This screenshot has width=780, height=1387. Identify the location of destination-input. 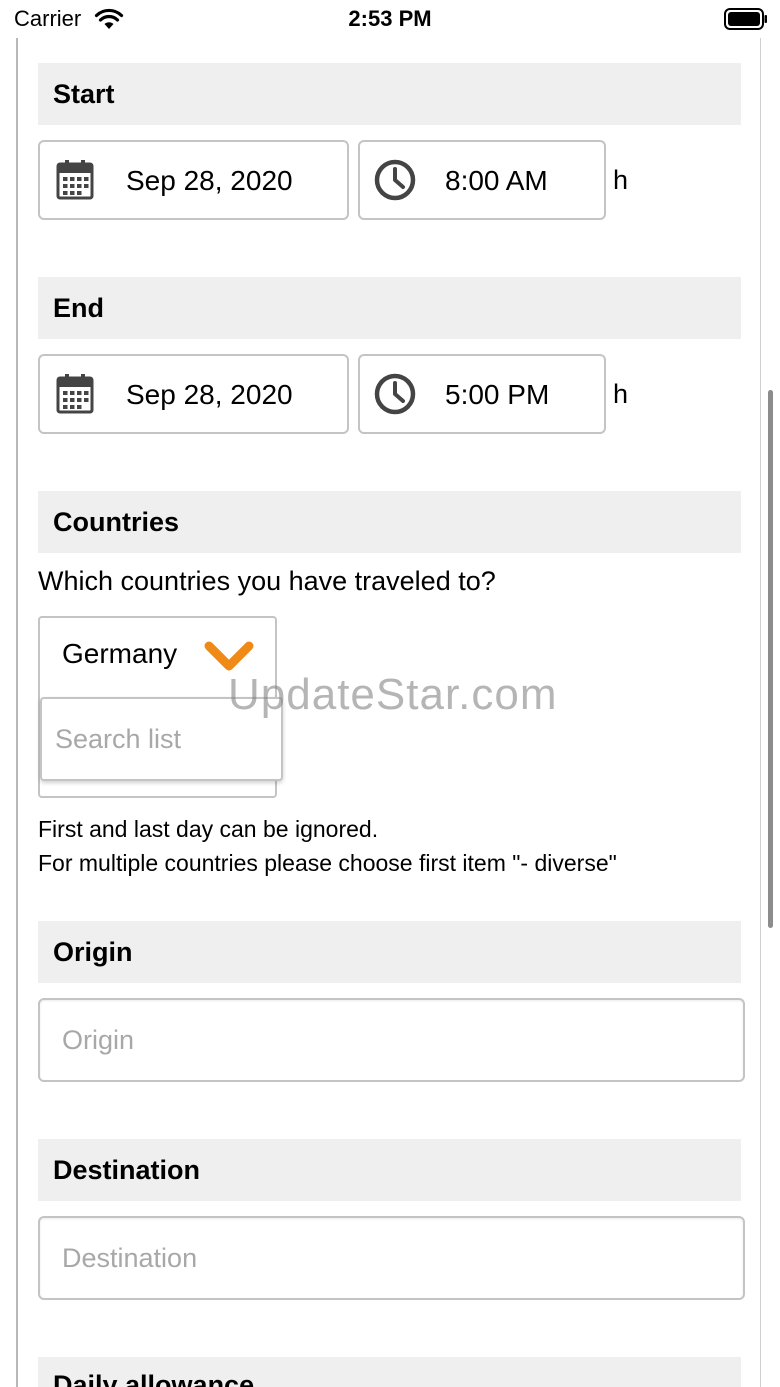
(391, 1258).